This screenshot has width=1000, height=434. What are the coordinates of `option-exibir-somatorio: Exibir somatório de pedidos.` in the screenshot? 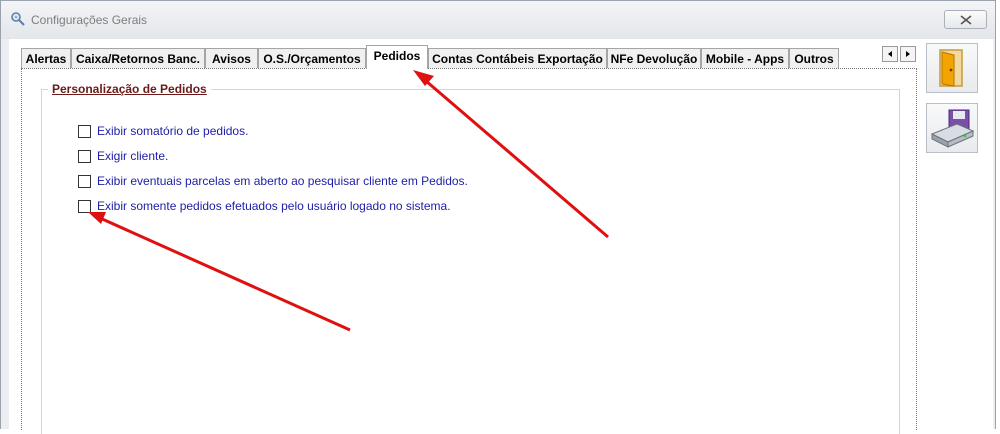 It's located at (163, 131).